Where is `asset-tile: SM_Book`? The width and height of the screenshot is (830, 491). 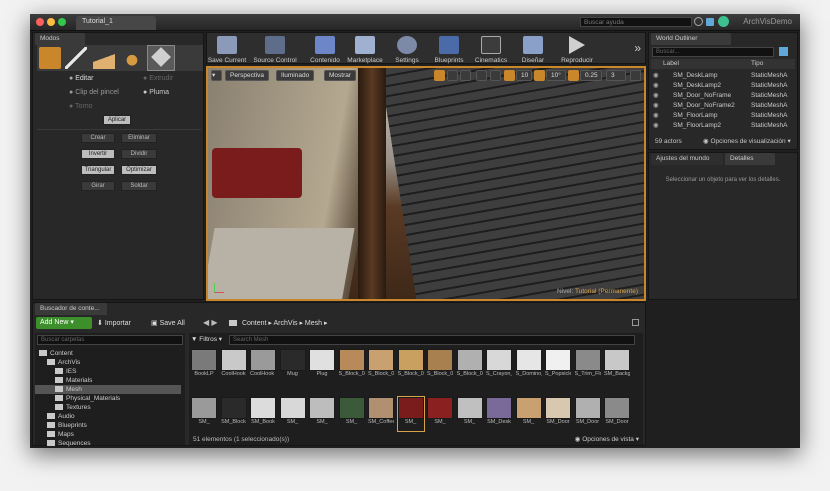
asset-tile: SM_Book is located at coordinates (263, 414).